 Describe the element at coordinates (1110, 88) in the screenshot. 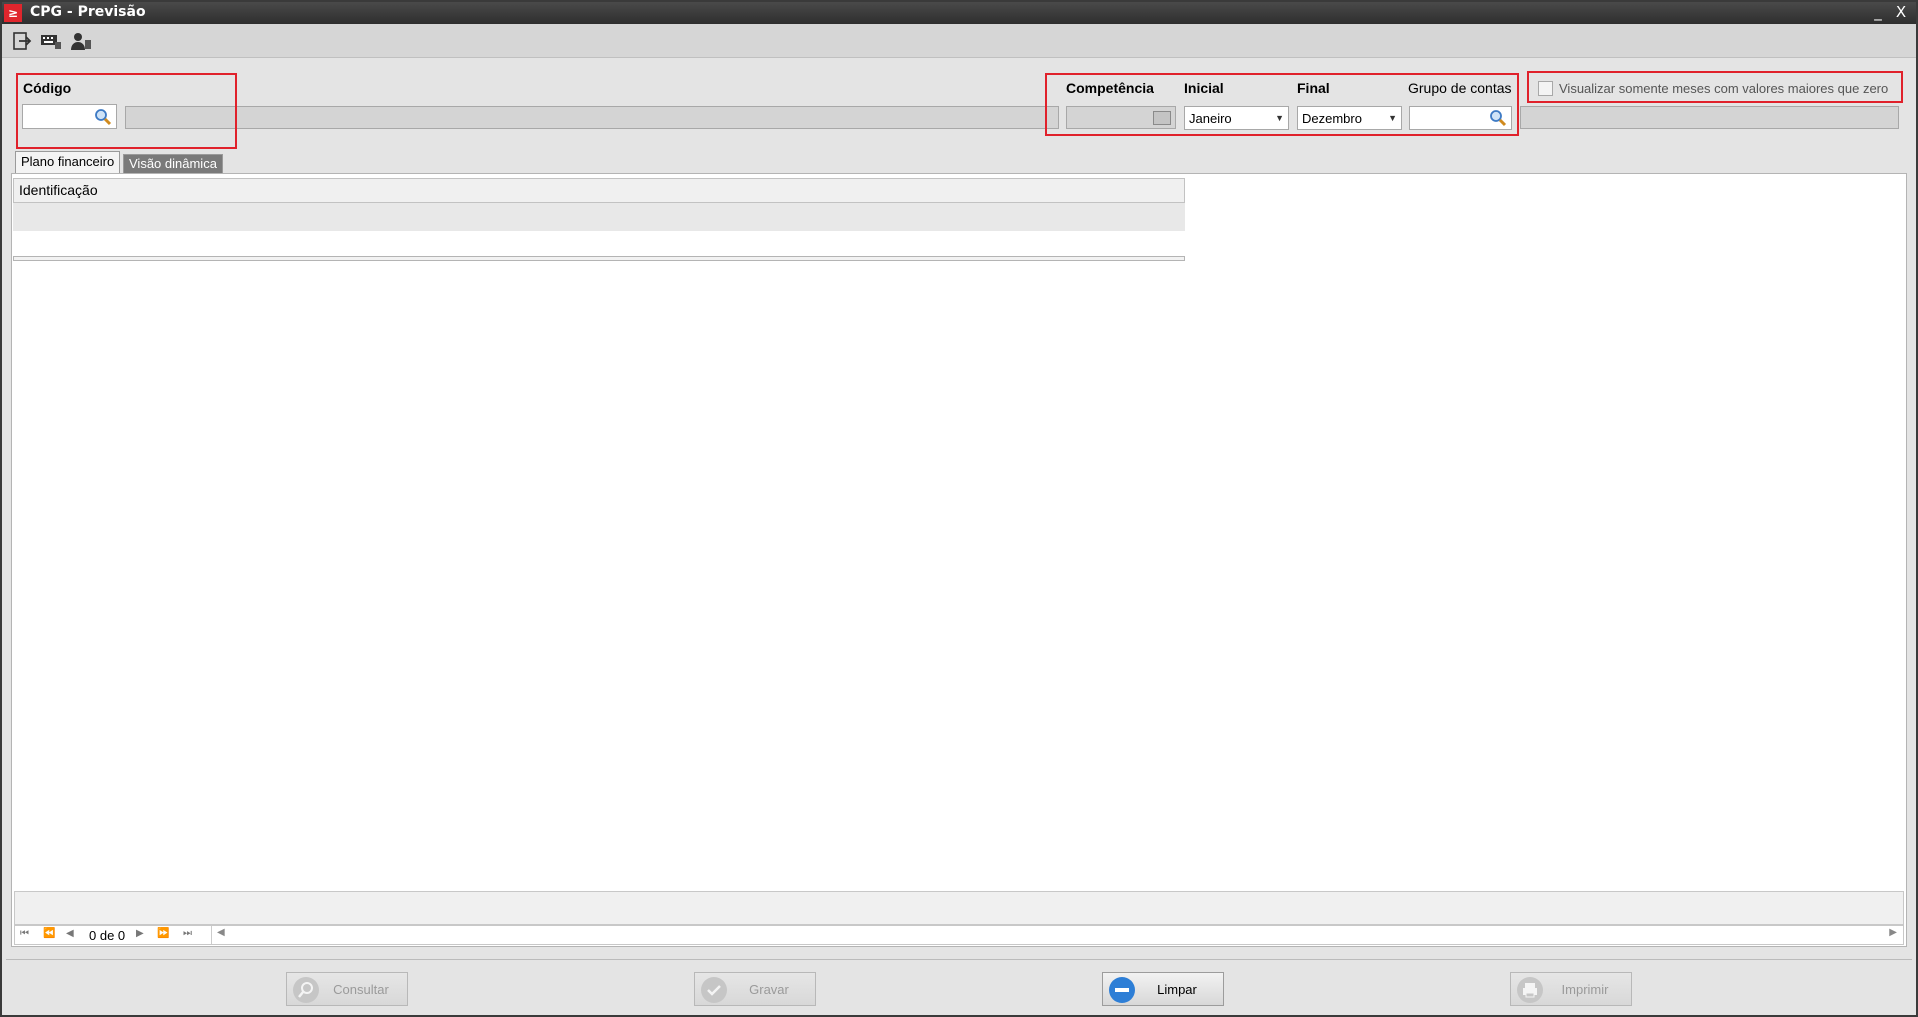

I see `competencia-label: Competência` at that location.